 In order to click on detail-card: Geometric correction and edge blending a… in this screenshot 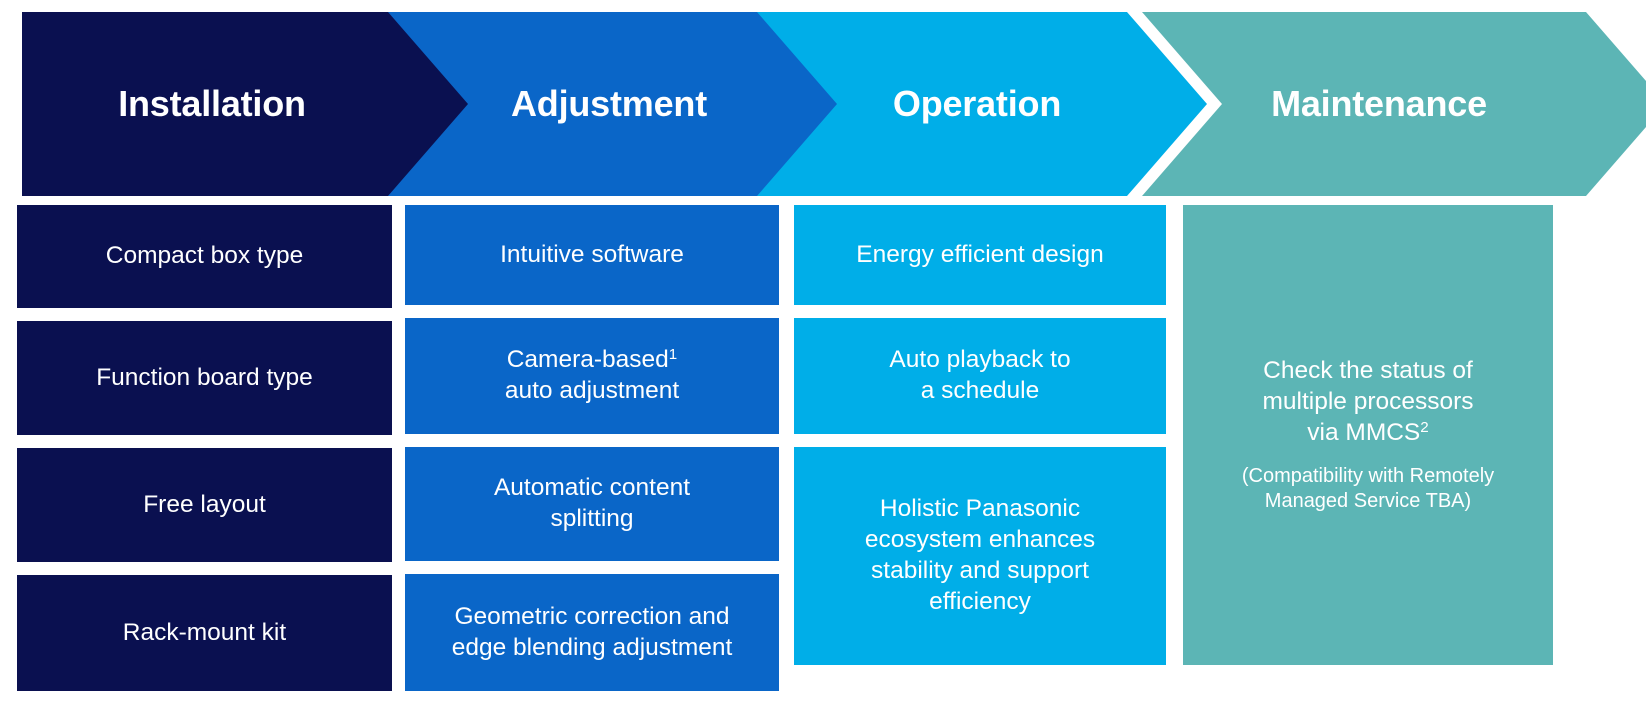, I will do `click(592, 632)`.